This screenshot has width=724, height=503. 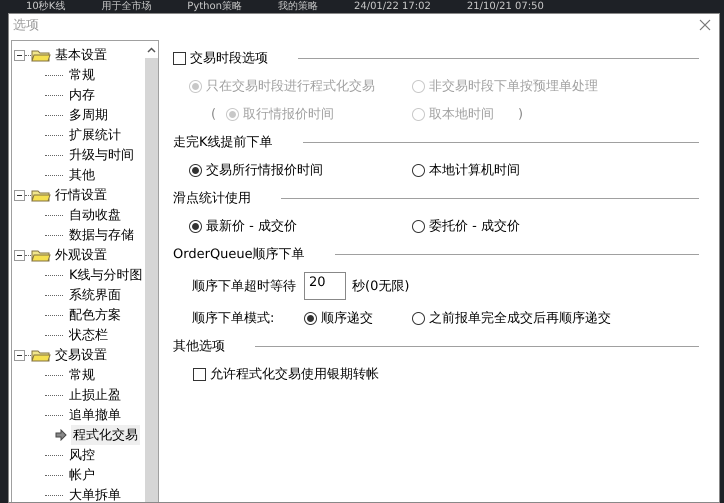 I want to click on timeout-input: 20, so click(x=325, y=286).